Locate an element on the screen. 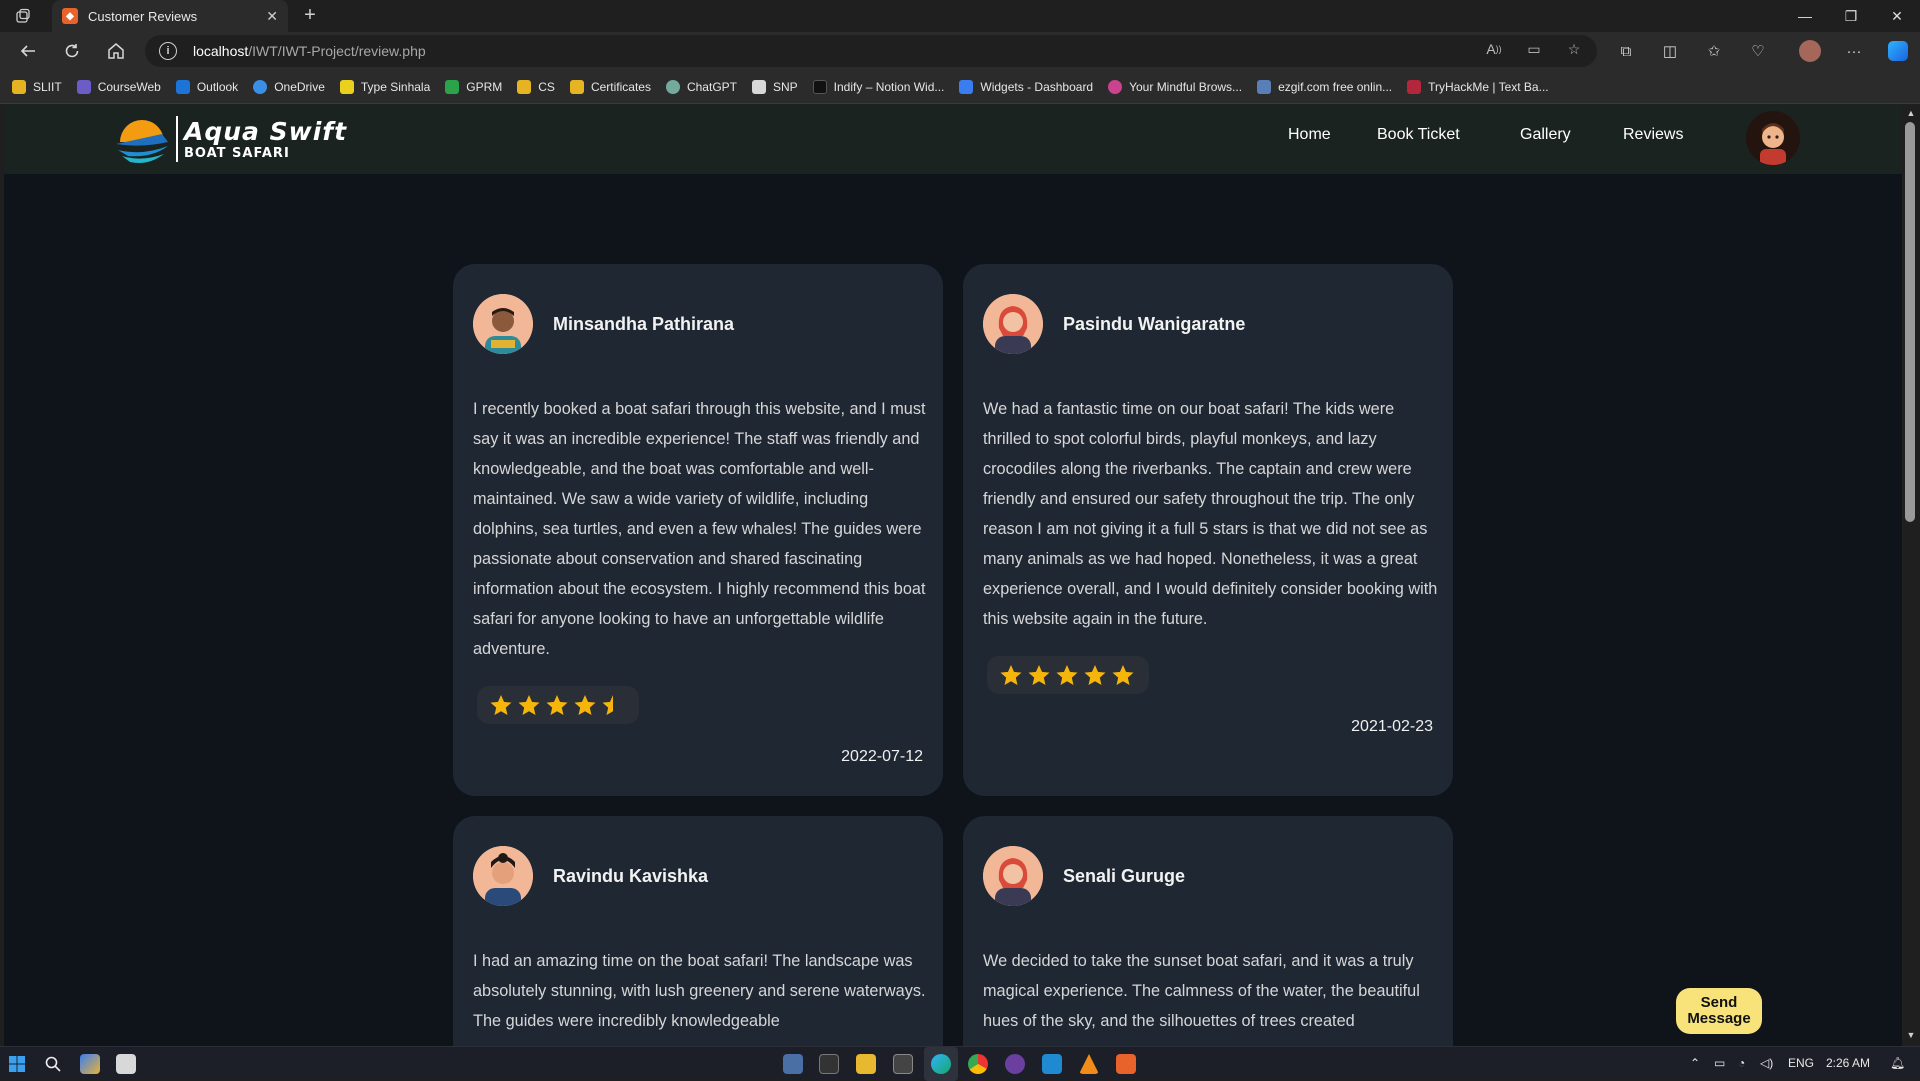 The image size is (1920, 1081). scrollbar-thumb is located at coordinates (1910, 322).